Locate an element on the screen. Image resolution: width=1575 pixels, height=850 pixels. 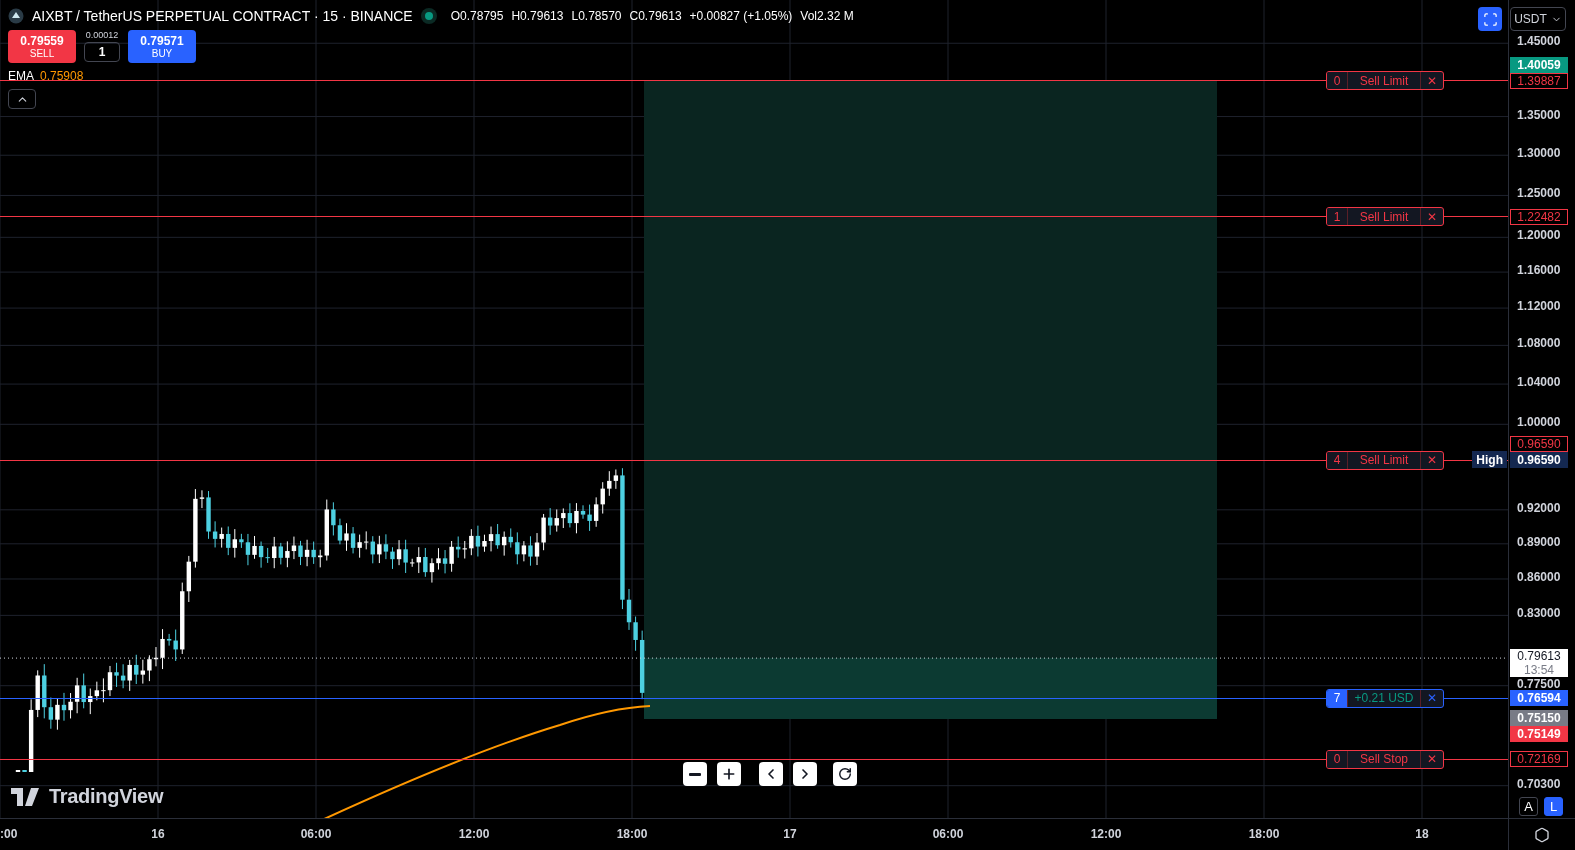
time-tick: :00 is located at coordinates (9, 834).